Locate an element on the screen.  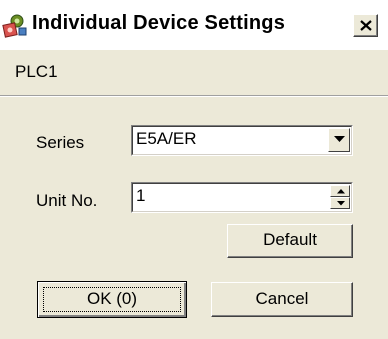
spin-up-button is located at coordinates (340, 191).